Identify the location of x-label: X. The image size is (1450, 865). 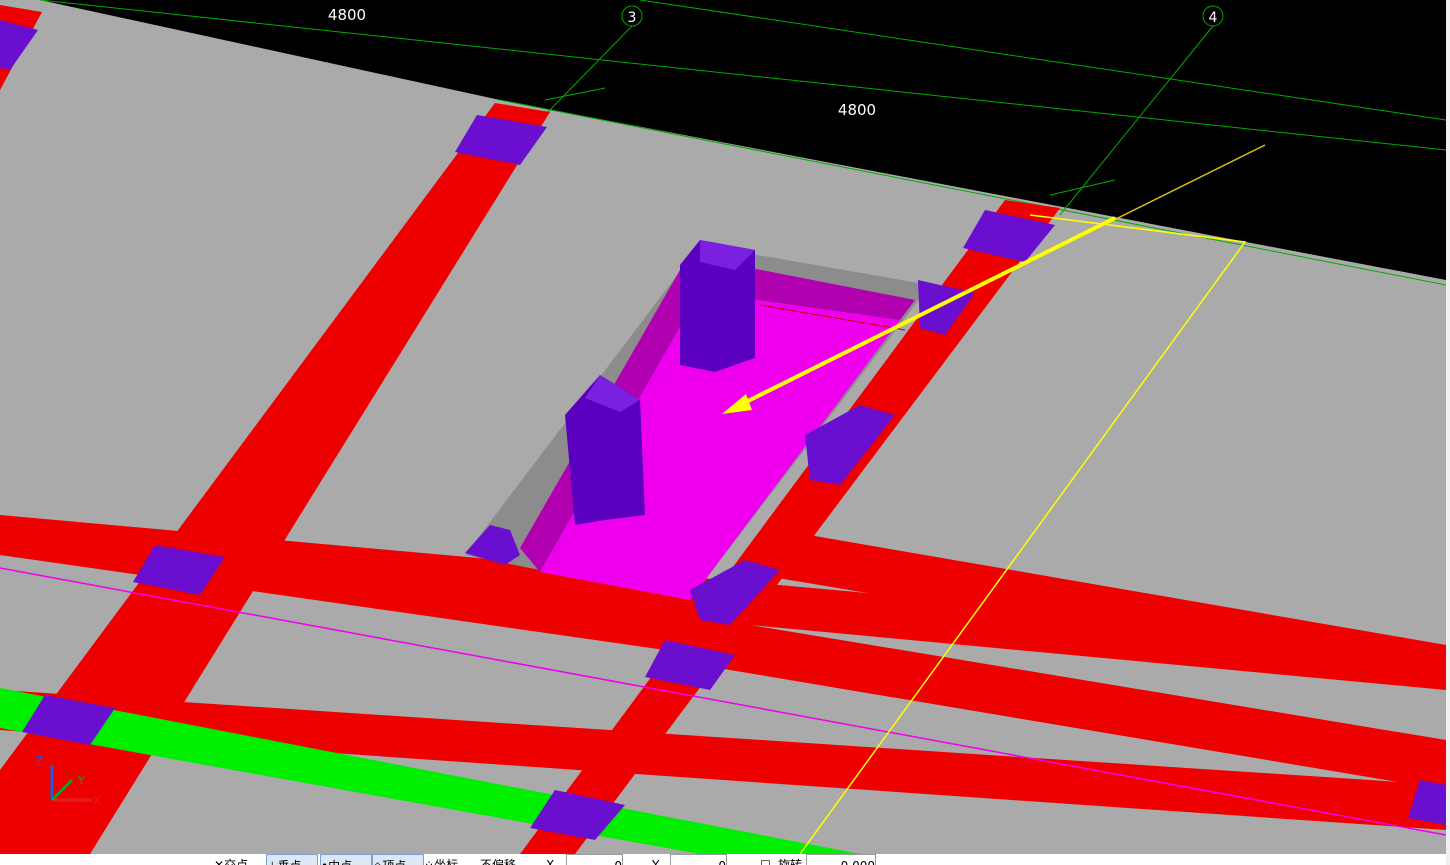
(550, 861).